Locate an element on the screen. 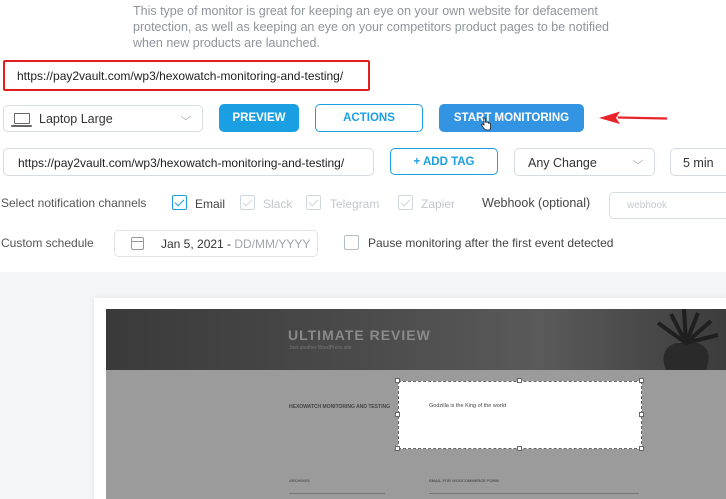  webhook-label: Webhook (optional) is located at coordinates (536, 203).